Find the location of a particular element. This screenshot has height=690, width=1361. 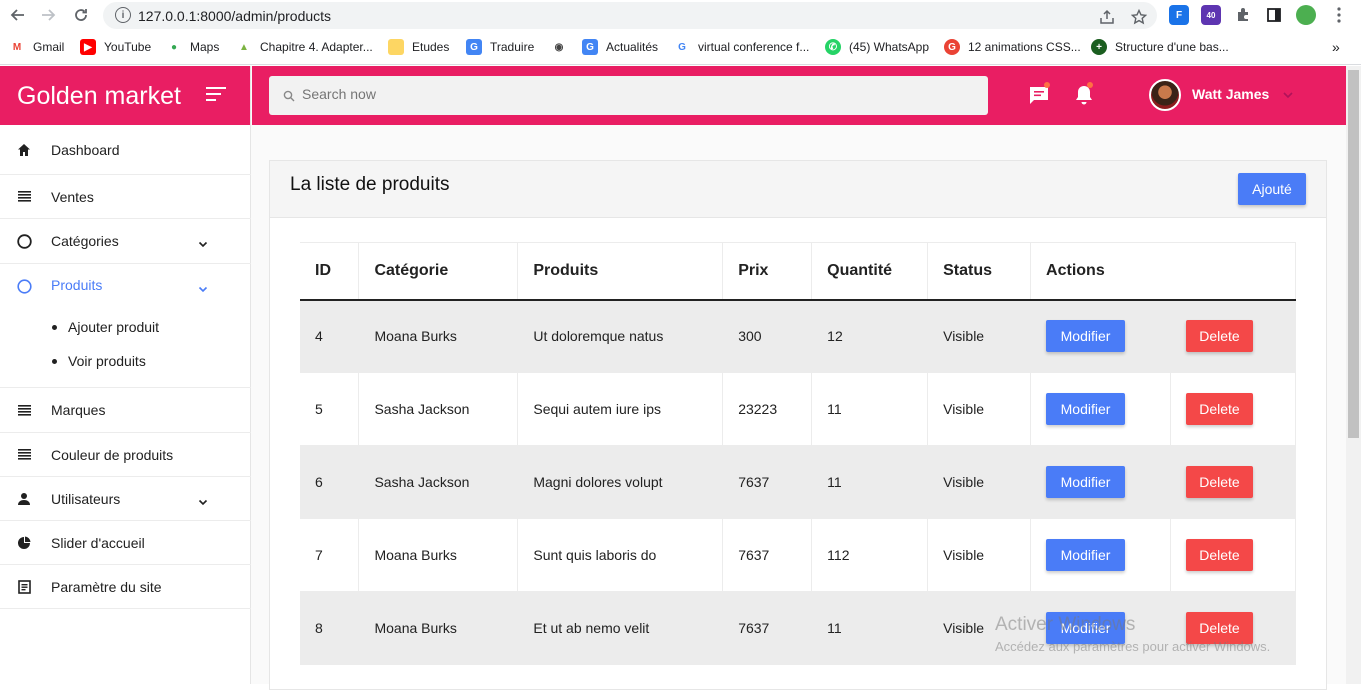

sidebar-item-label: Utilisateurs is located at coordinates (86, 498).